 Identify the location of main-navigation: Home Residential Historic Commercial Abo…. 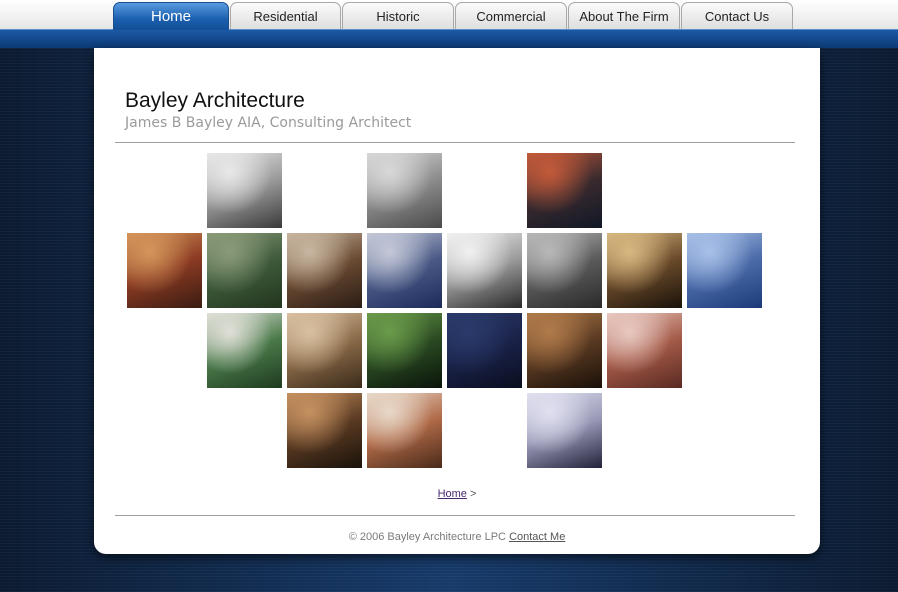
(453, 16).